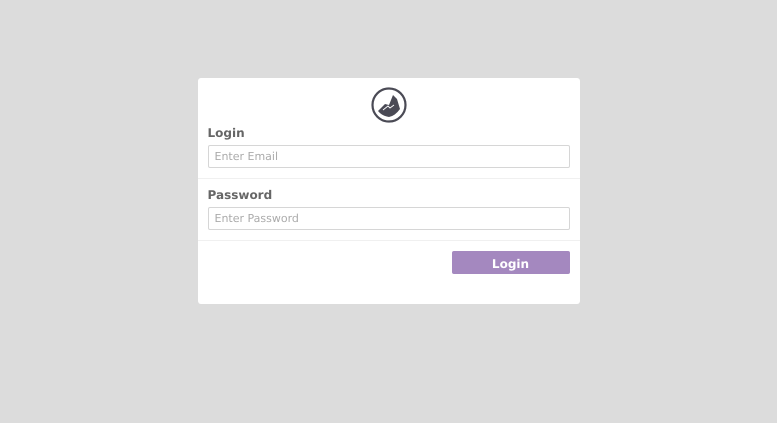  Describe the element at coordinates (227, 133) in the screenshot. I see `field-label: Login` at that location.